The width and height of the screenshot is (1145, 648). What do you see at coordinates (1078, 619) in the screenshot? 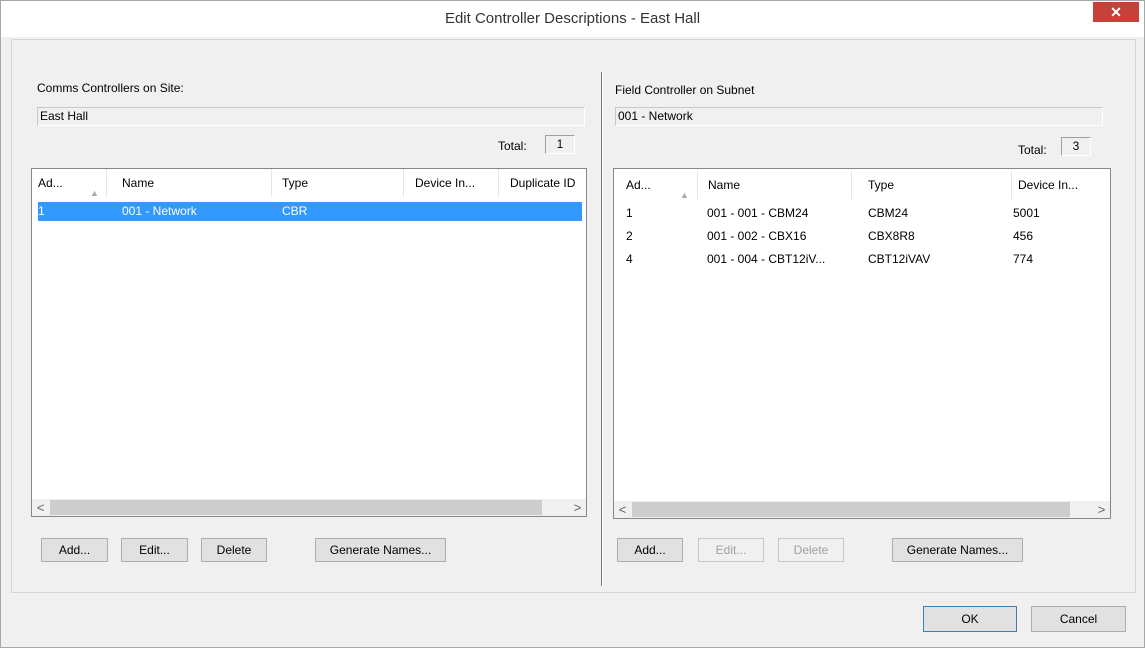
I see `cancel-button: Cancel` at bounding box center [1078, 619].